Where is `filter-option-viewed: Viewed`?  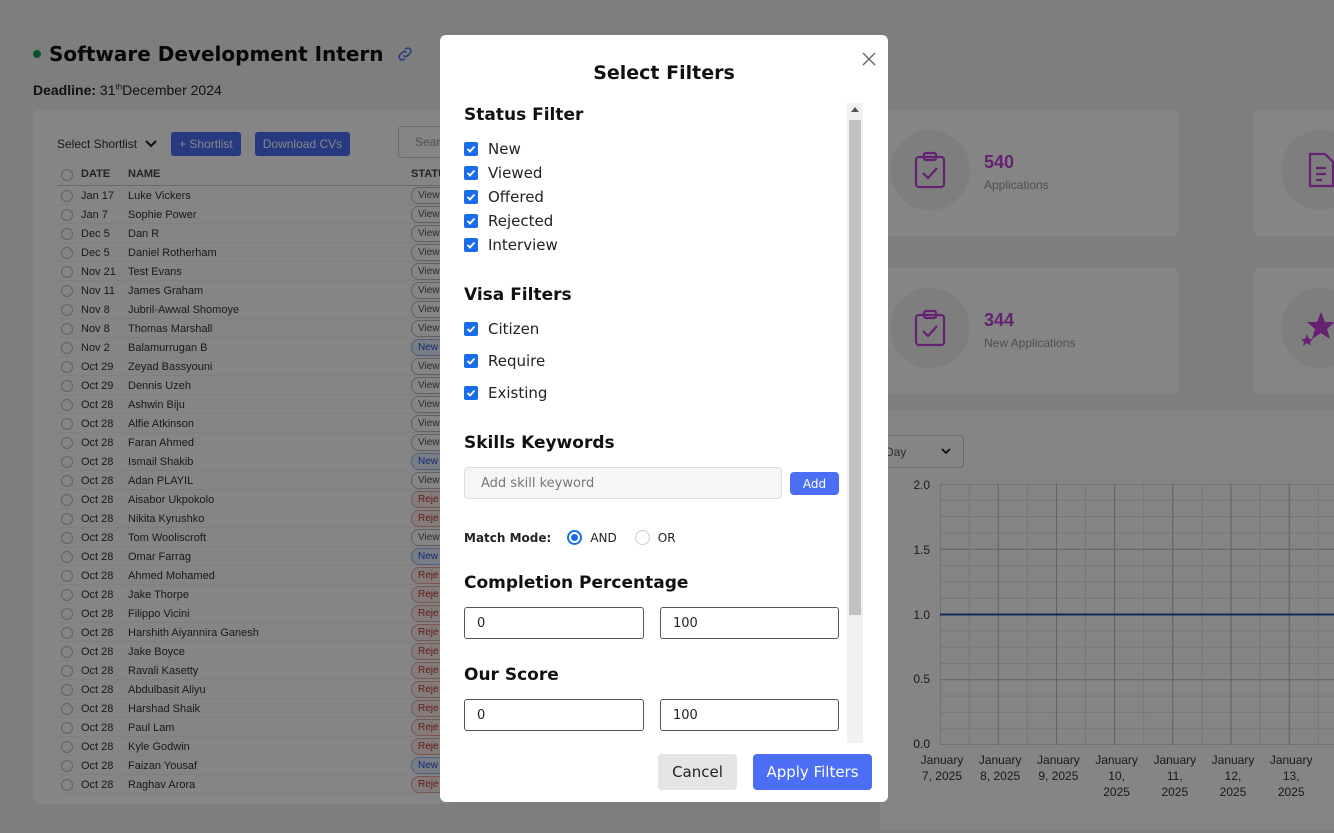 filter-option-viewed: Viewed is located at coordinates (503, 173).